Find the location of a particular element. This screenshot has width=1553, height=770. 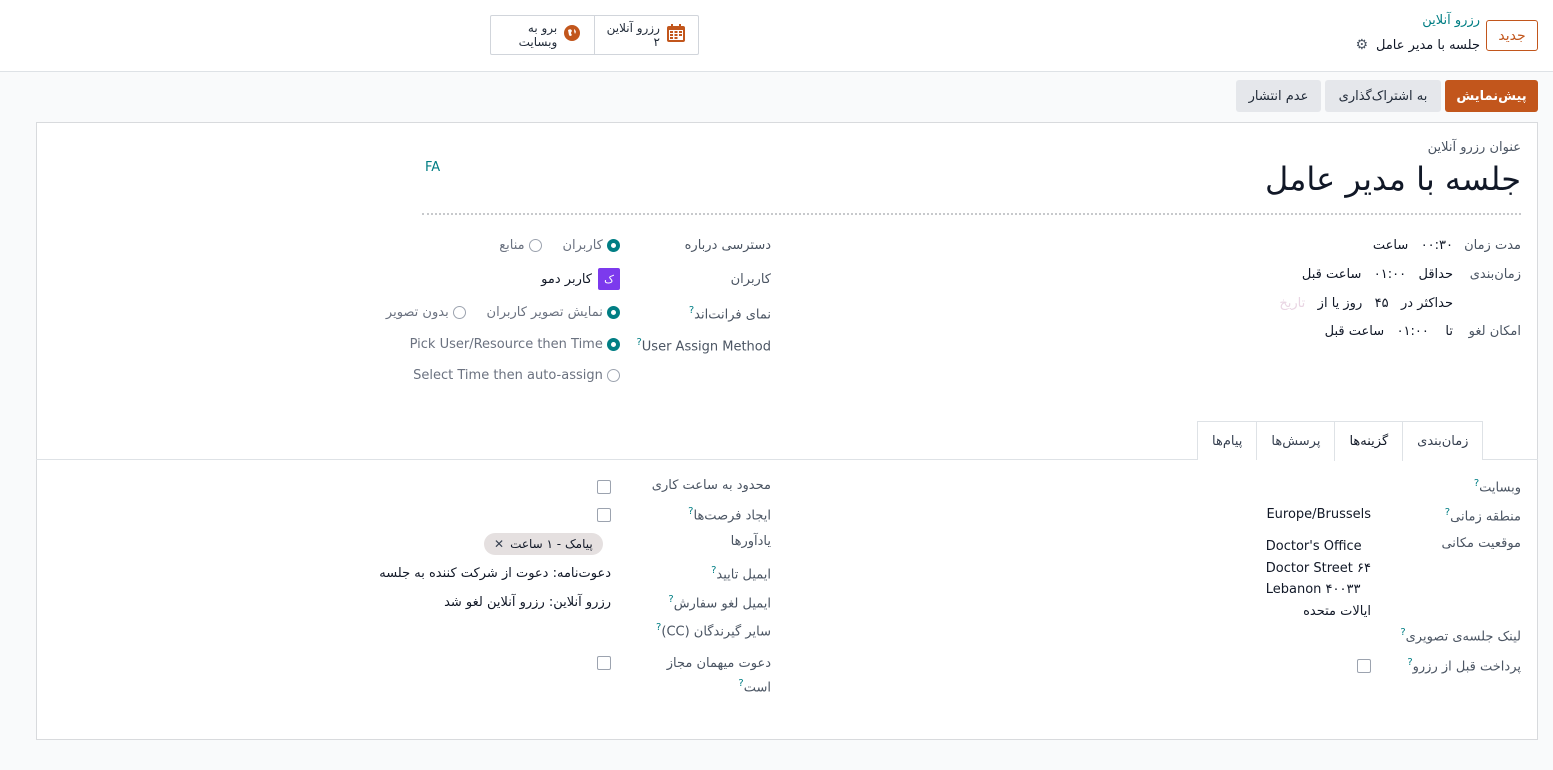

radio-assign-opt2 is located at coordinates (613, 375).